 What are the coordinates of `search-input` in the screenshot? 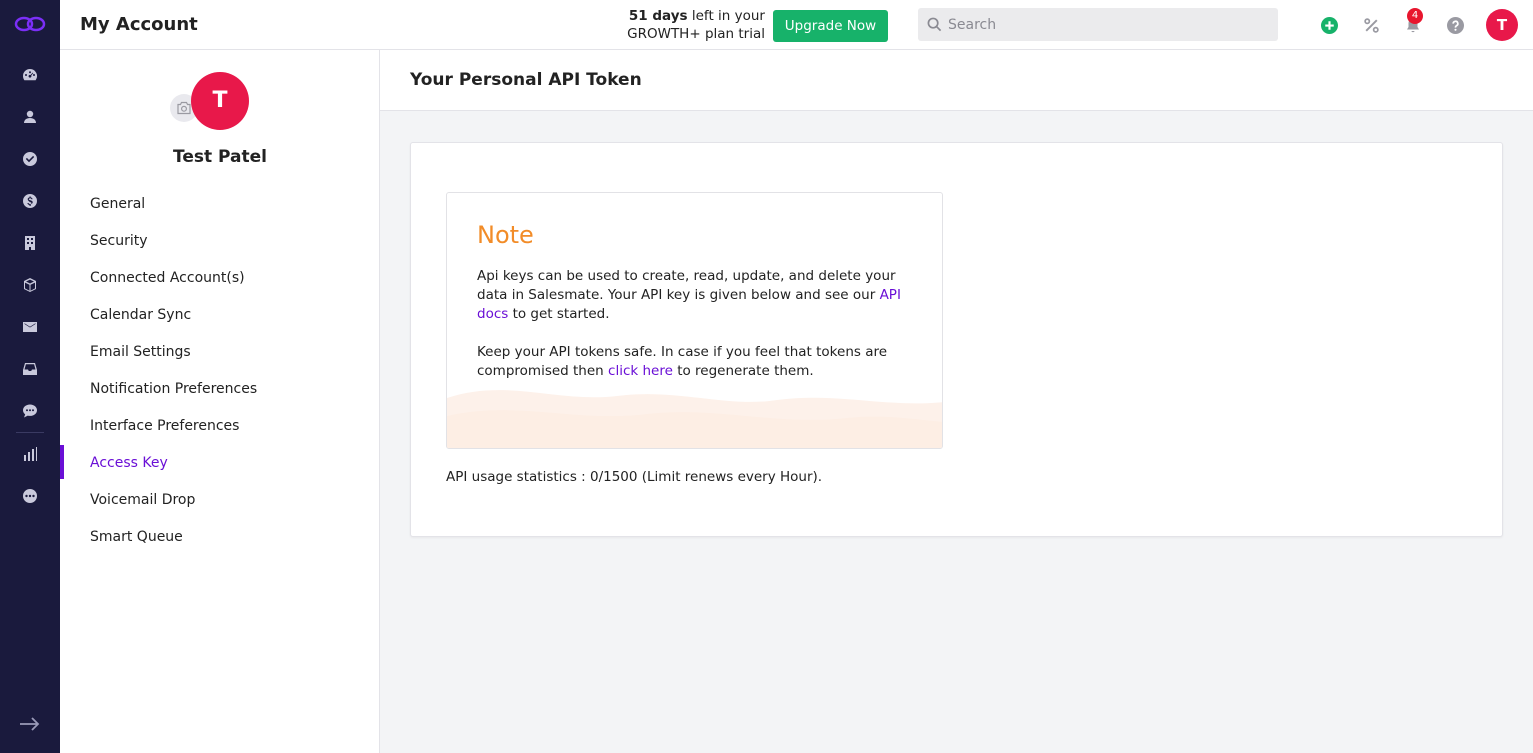 It's located at (1108, 24).